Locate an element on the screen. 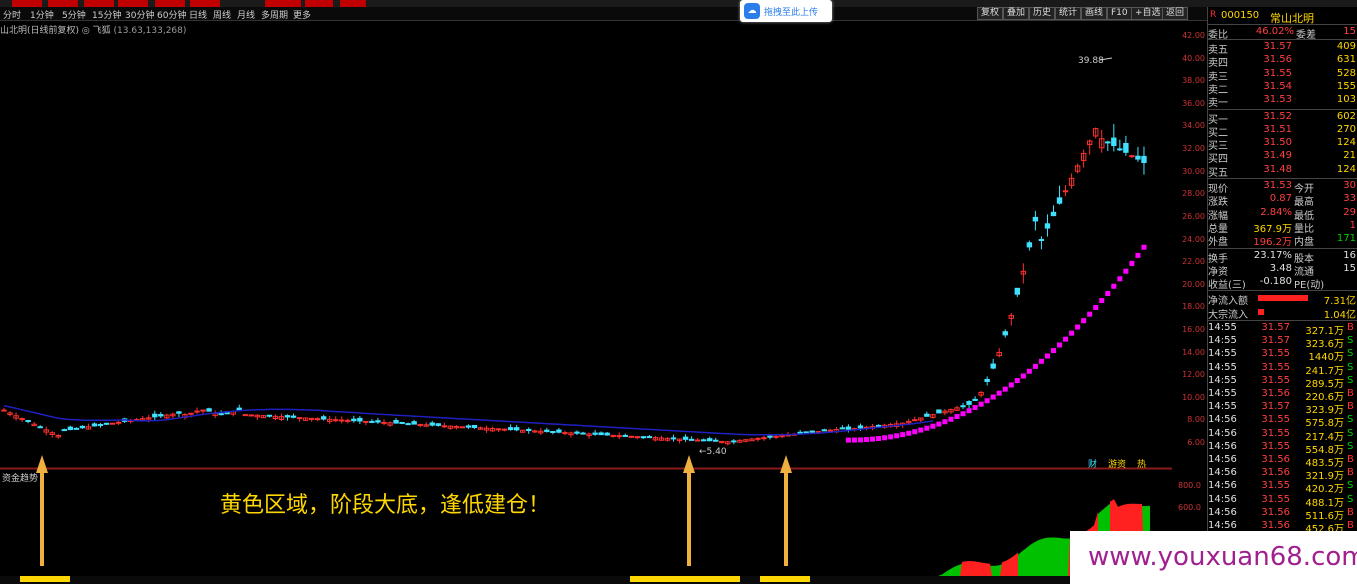  upload-dropzone: ☁ 拖拽至此上传 is located at coordinates (786, 11).